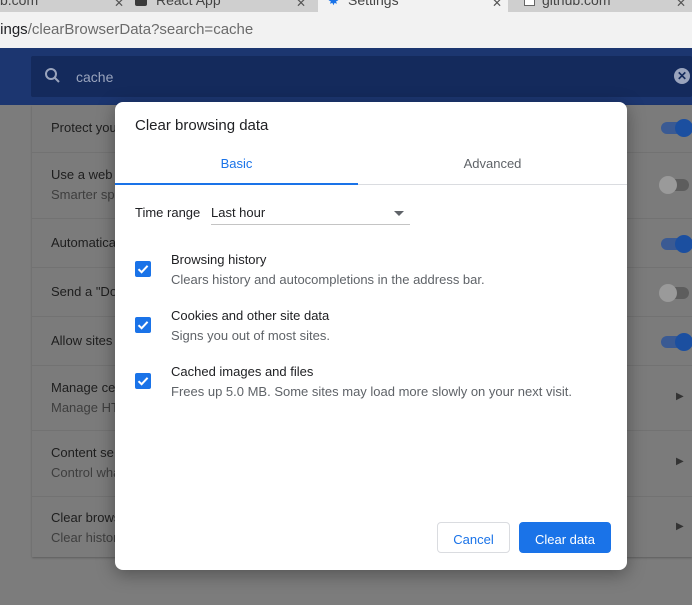  I want to click on row-title: Send a "Do, so click(84, 291).